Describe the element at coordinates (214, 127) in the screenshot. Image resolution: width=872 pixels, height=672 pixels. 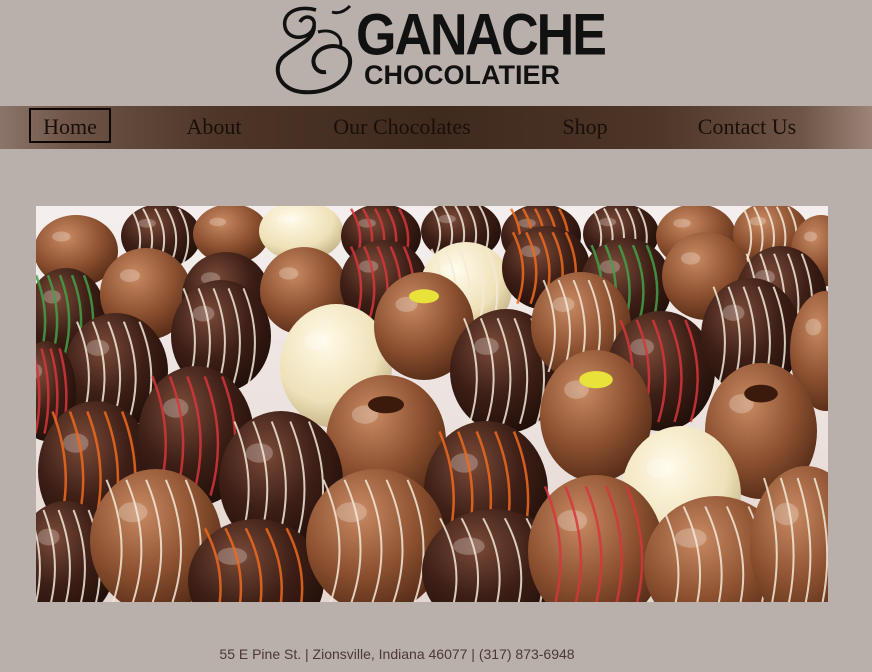
I see `nav-about: About` at that location.